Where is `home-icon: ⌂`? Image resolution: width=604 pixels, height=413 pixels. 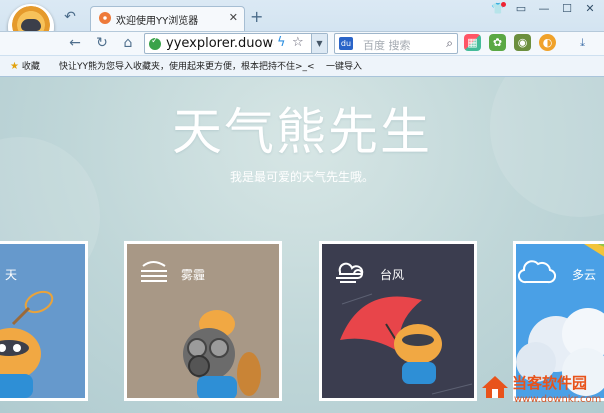
home-icon: ⌂ is located at coordinates (128, 43).